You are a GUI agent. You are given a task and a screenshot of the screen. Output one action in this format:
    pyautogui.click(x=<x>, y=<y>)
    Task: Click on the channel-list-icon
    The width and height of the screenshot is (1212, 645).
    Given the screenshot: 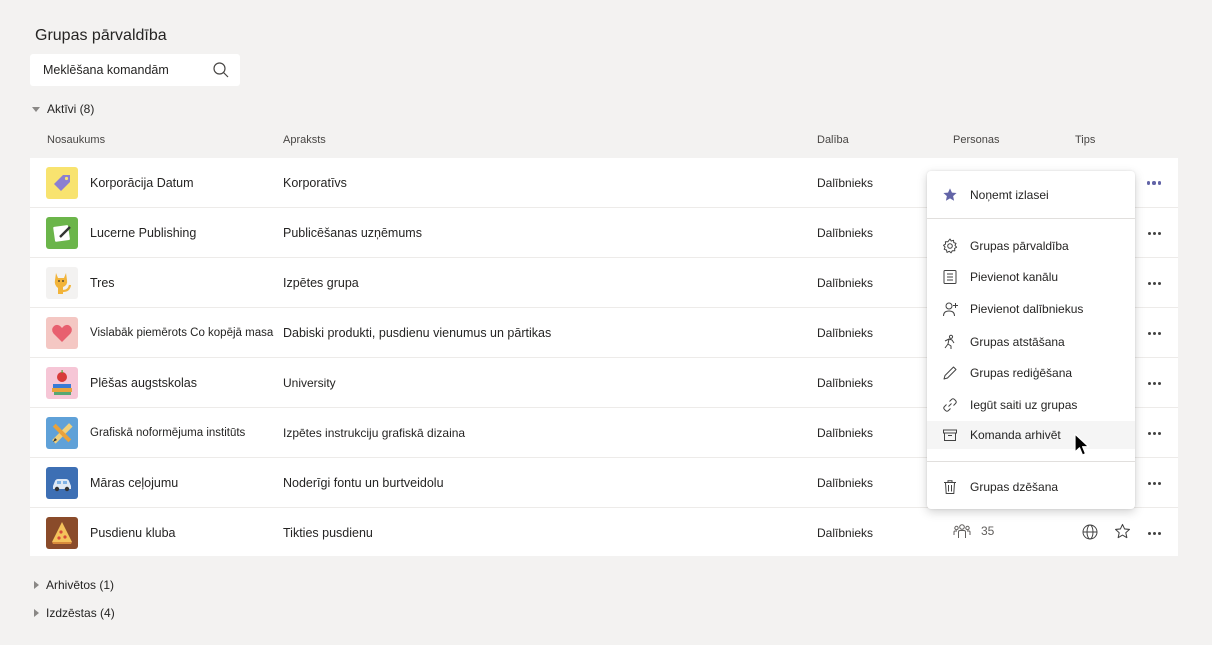 What is the action you would take?
    pyautogui.click(x=950, y=277)
    